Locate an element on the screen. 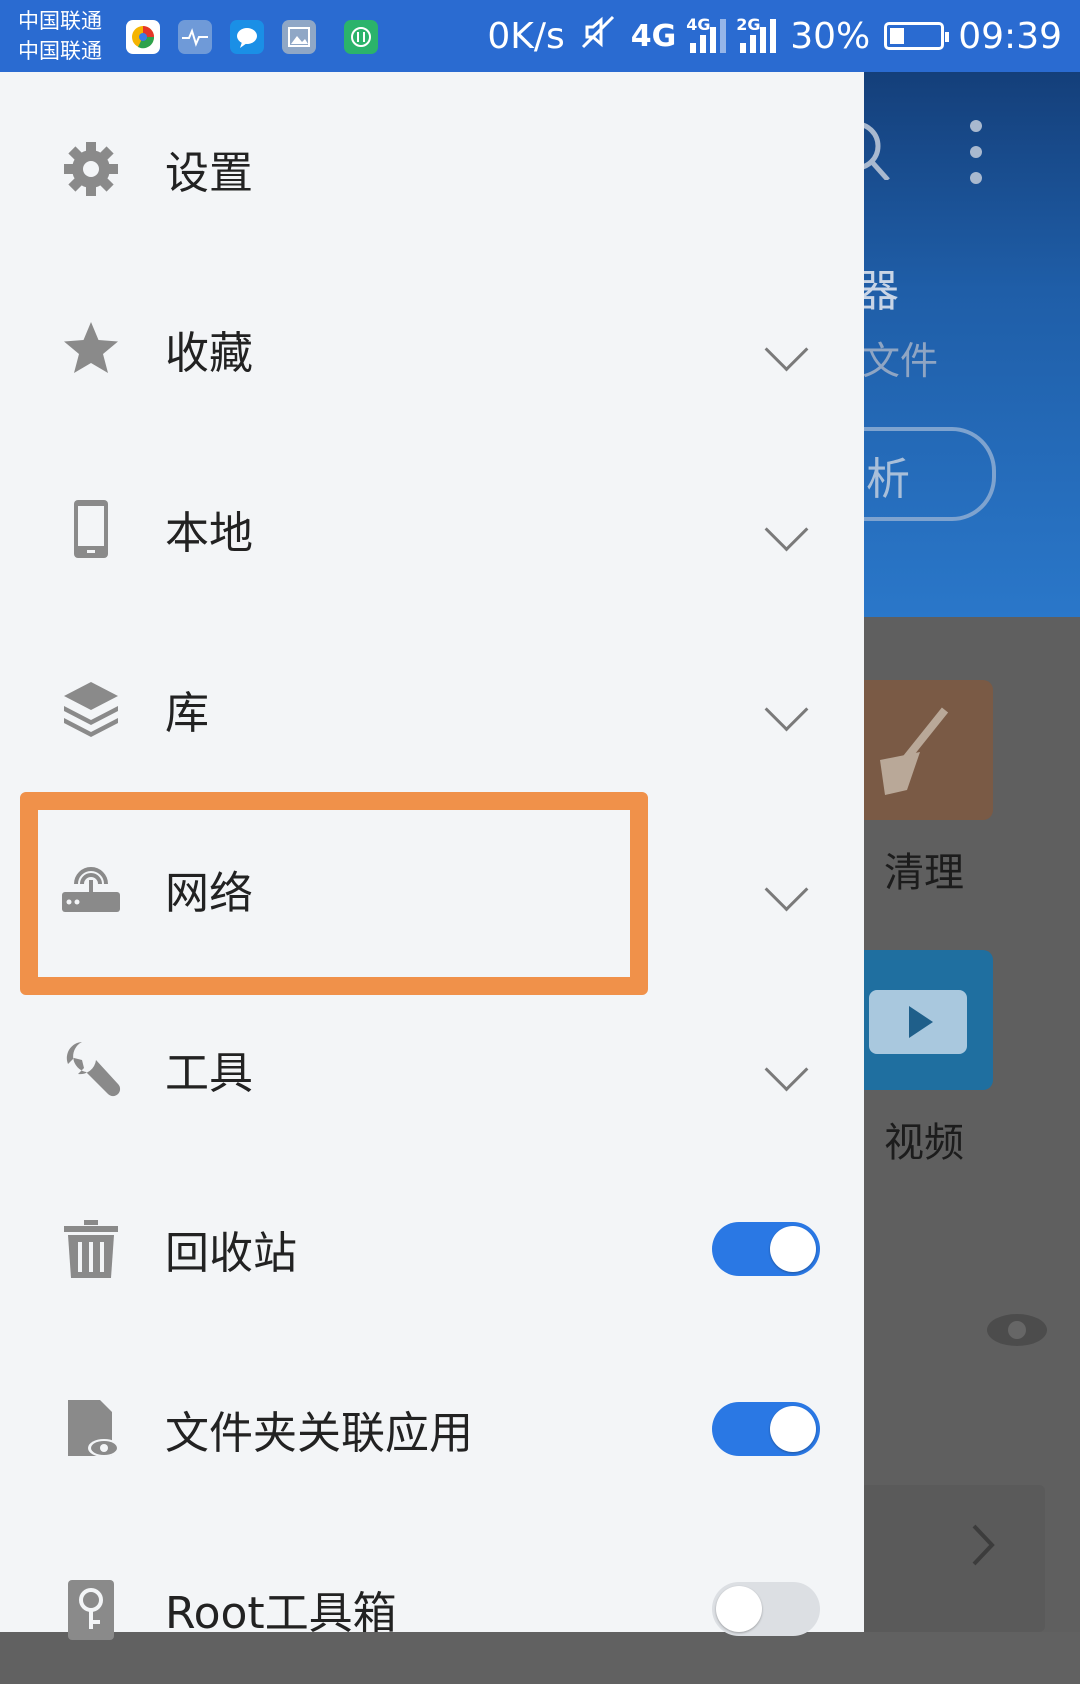  clock: 09:39 is located at coordinates (1010, 36).